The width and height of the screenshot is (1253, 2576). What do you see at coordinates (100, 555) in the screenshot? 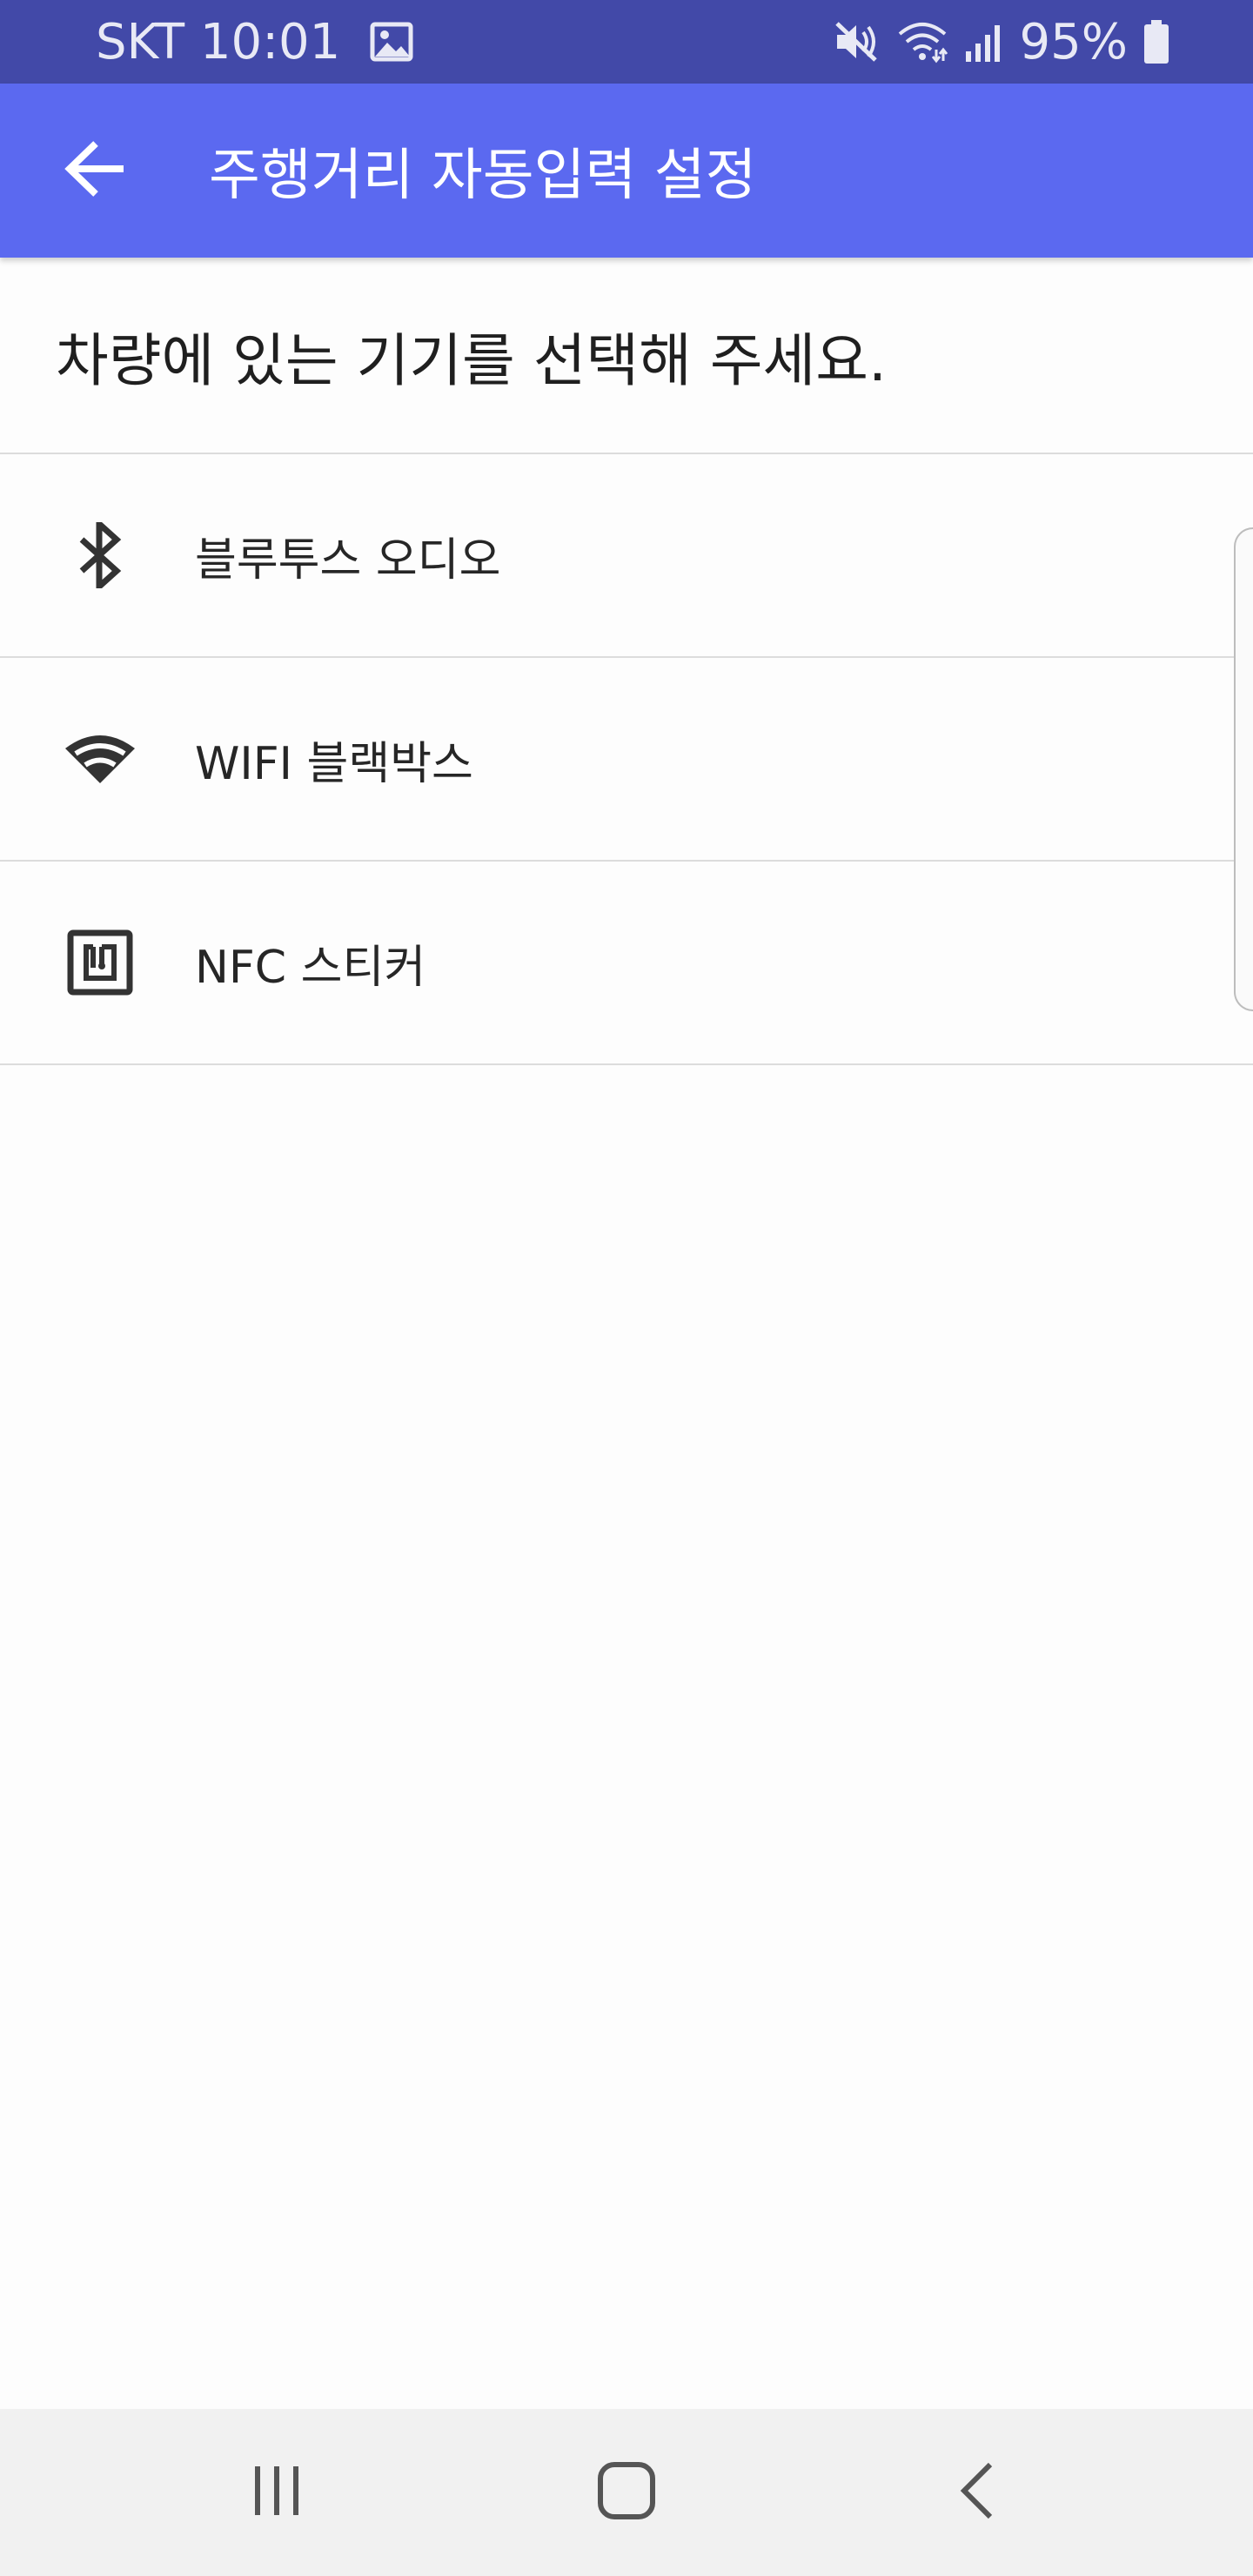
I see `bluetooth-icon` at bounding box center [100, 555].